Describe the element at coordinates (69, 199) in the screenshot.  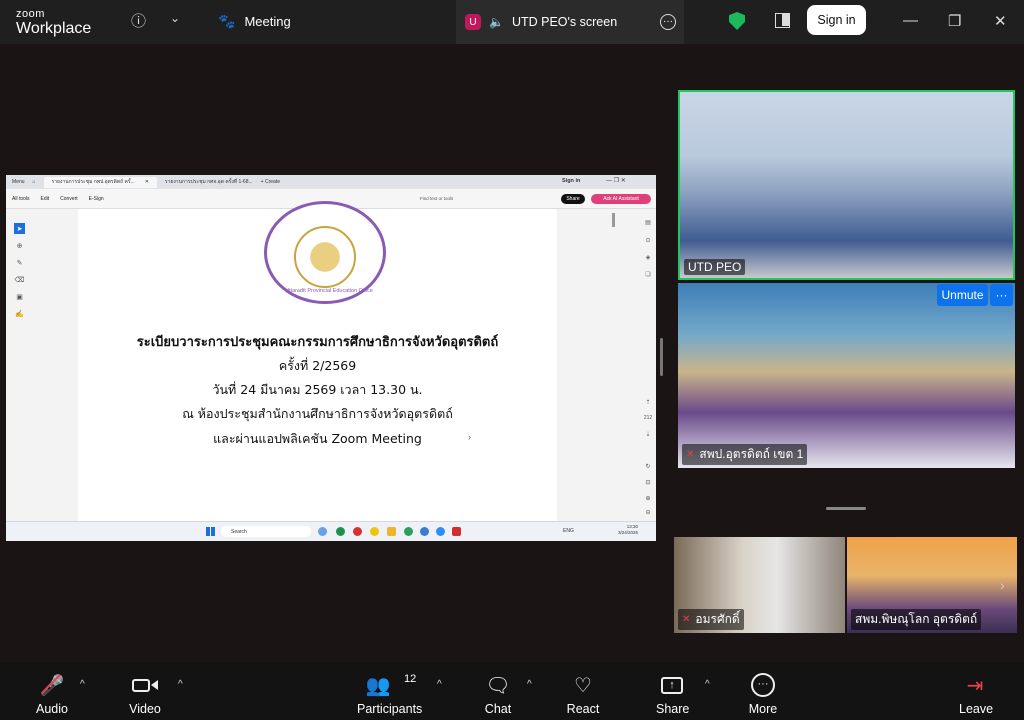
I see `tool-convert: Convert` at that location.